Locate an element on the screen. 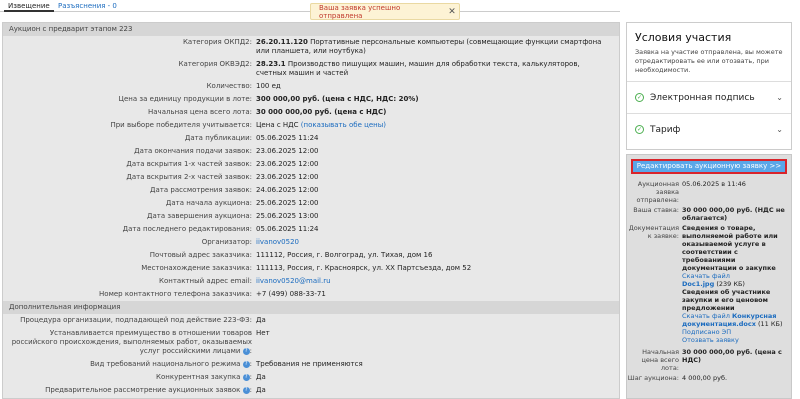 This screenshot has width=800, height=399. accordion-tariff: ✓ Тариф ⌄ is located at coordinates (709, 129).